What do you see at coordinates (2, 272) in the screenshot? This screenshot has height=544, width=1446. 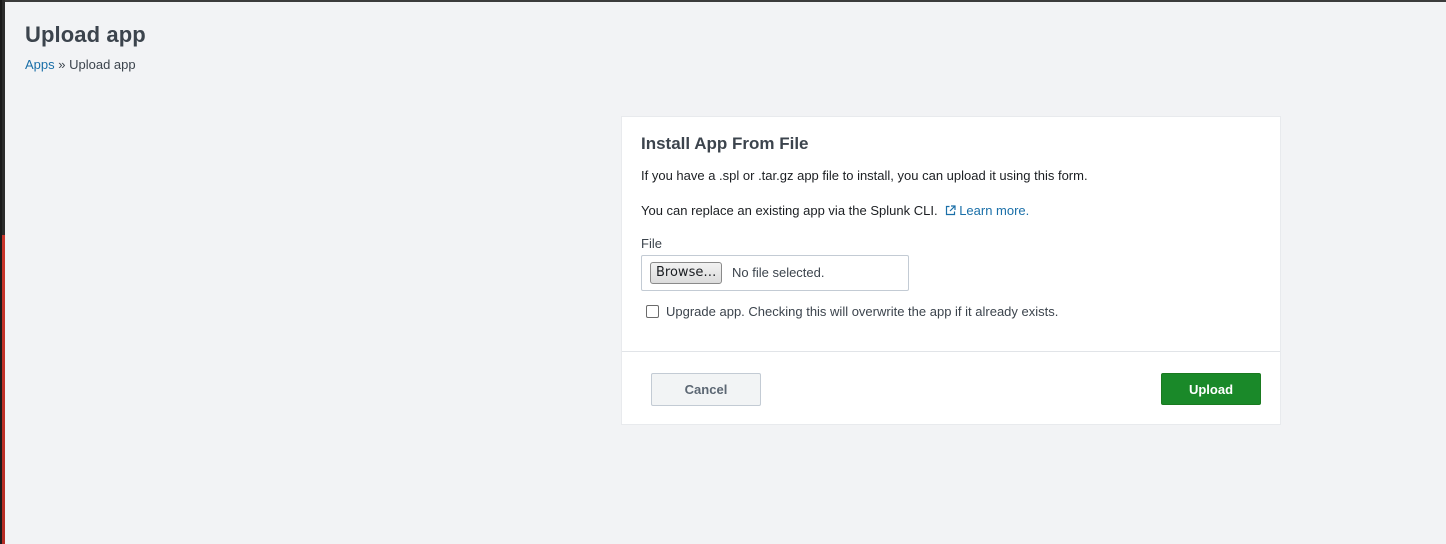 I see `left-window-edge` at bounding box center [2, 272].